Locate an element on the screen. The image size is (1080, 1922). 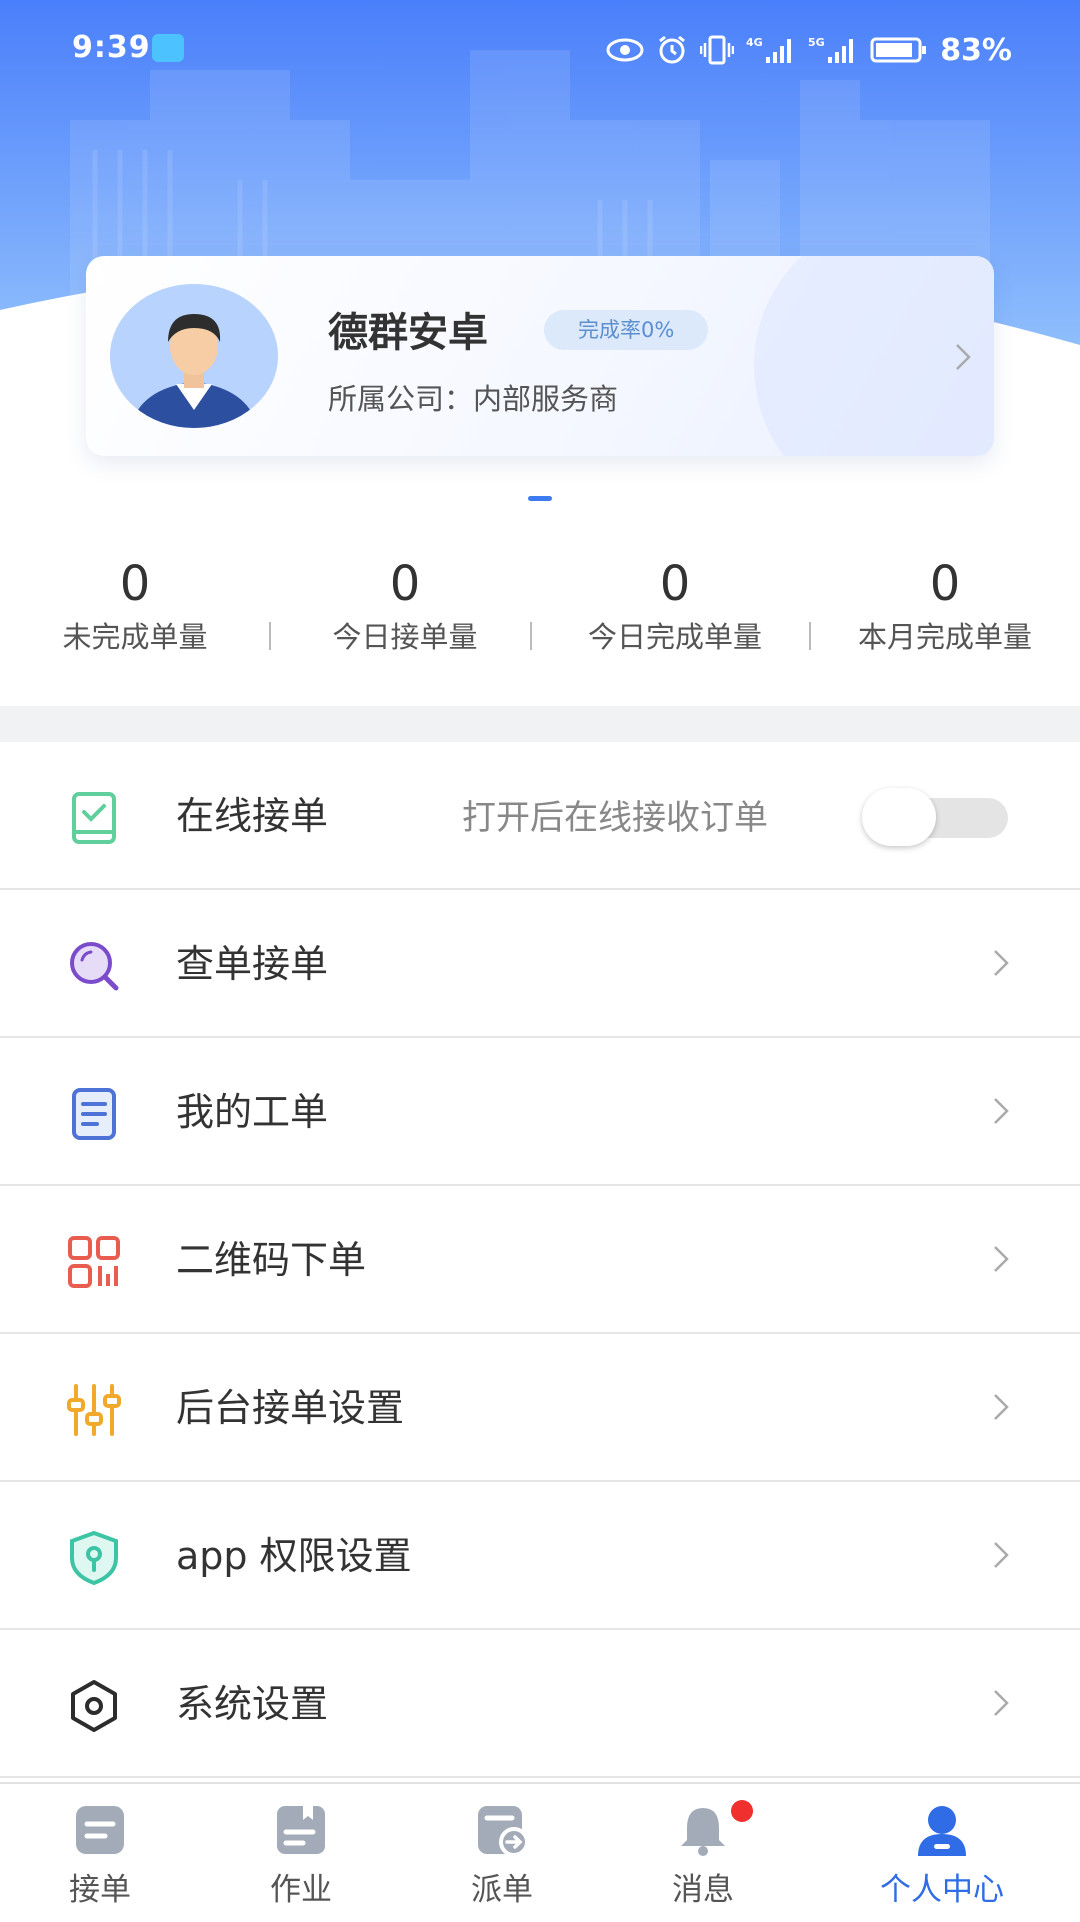
menu-item-background-order-settings: 后台接单设置 is located at coordinates (540, 1408).